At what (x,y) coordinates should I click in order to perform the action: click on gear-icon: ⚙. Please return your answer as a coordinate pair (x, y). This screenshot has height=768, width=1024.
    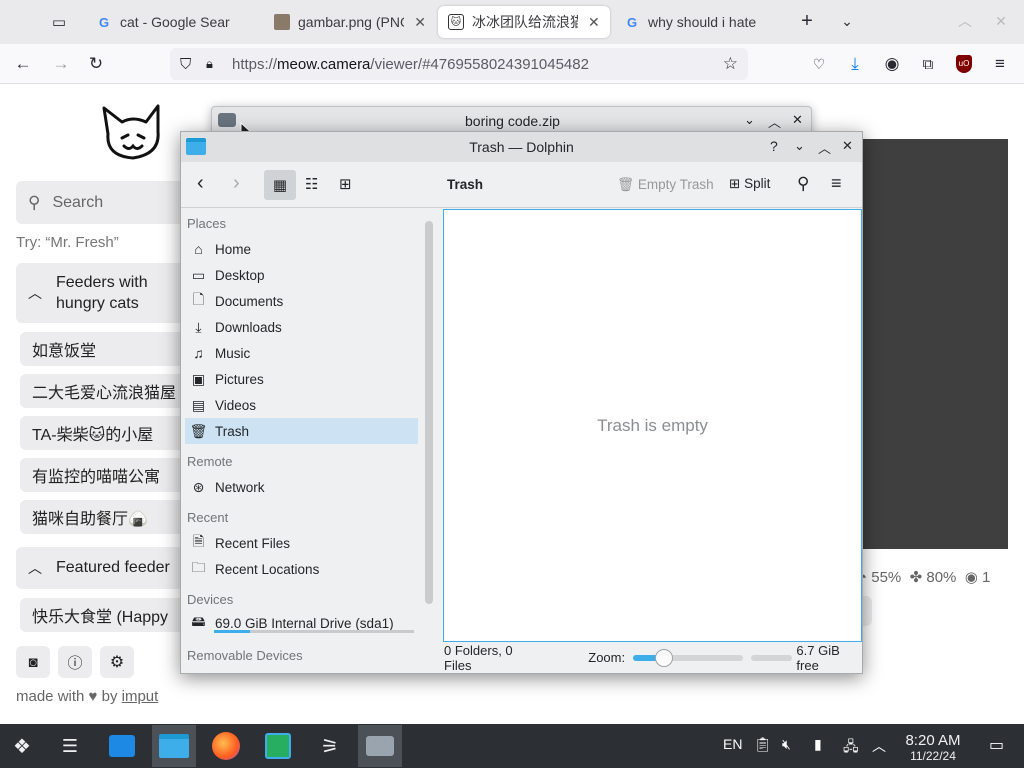
    Looking at the image, I should click on (117, 662).